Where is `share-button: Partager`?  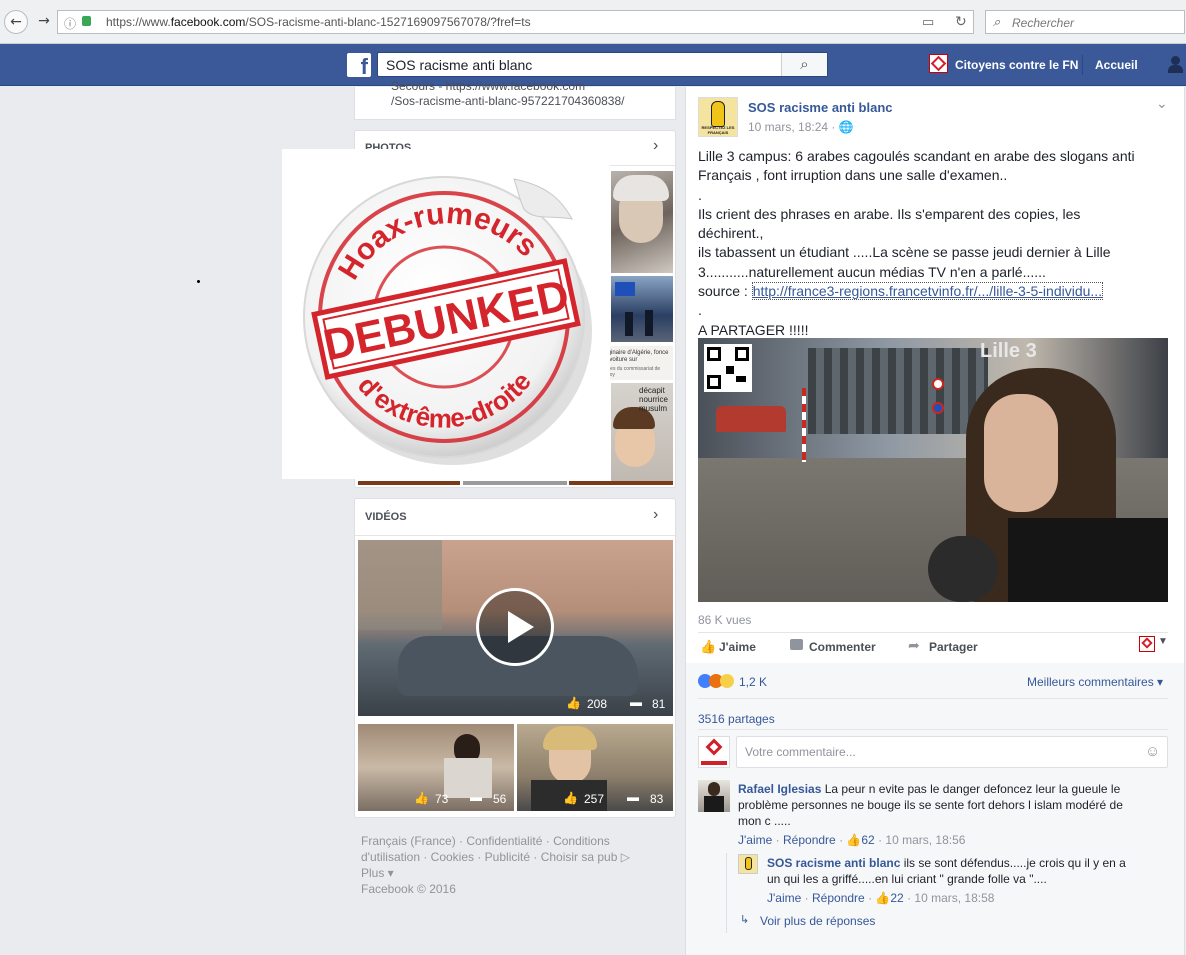
share-button: Partager is located at coordinates (953, 647).